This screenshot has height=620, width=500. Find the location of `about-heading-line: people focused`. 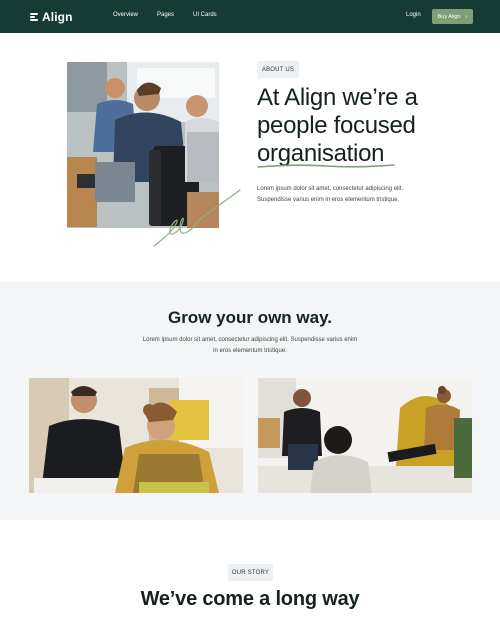

about-heading-line: people focused is located at coordinates (336, 125).